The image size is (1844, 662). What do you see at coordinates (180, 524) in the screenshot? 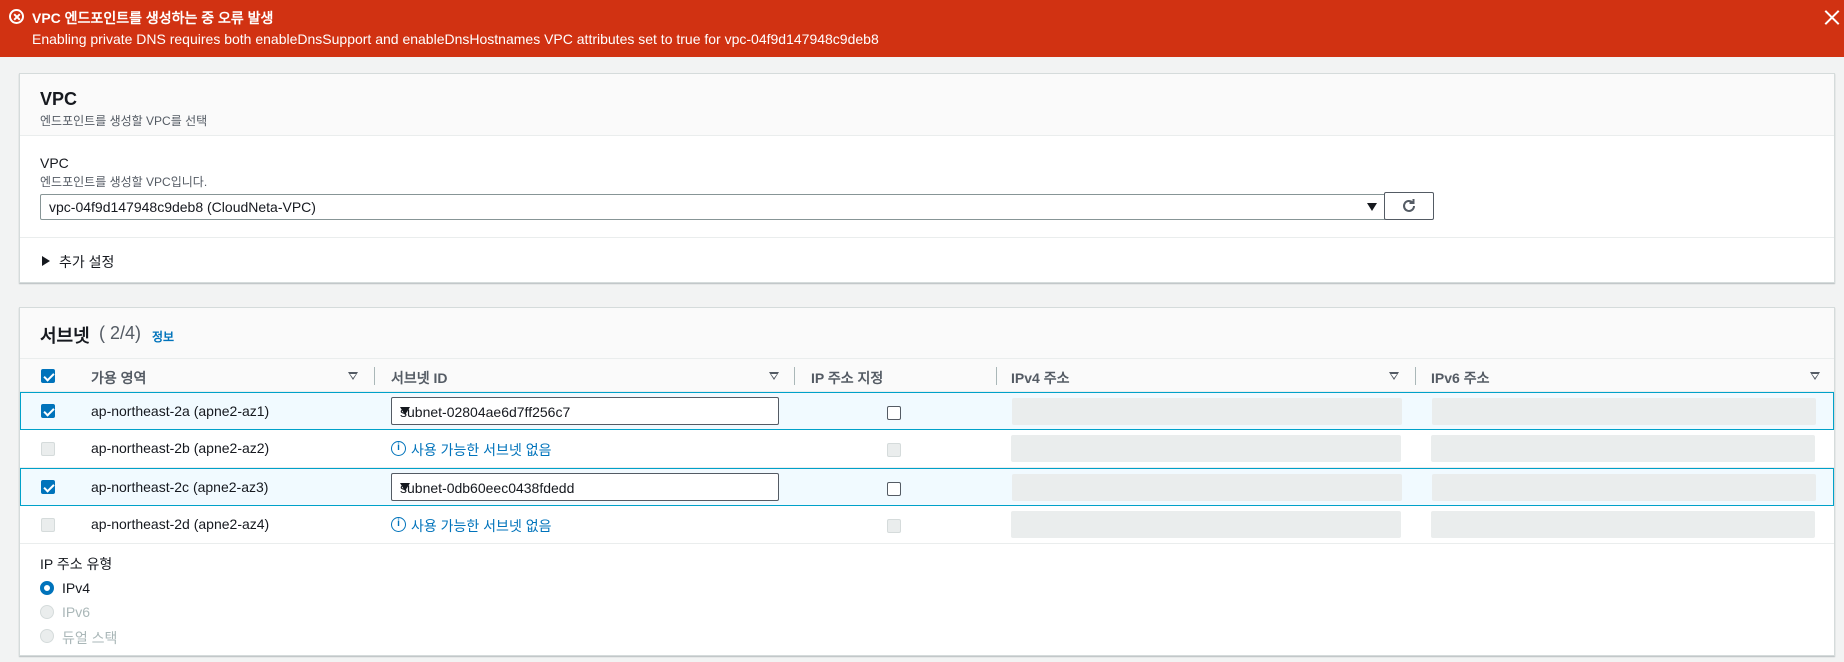
I see `row-az: ap-northeast-2d (apne2-az4)` at bounding box center [180, 524].